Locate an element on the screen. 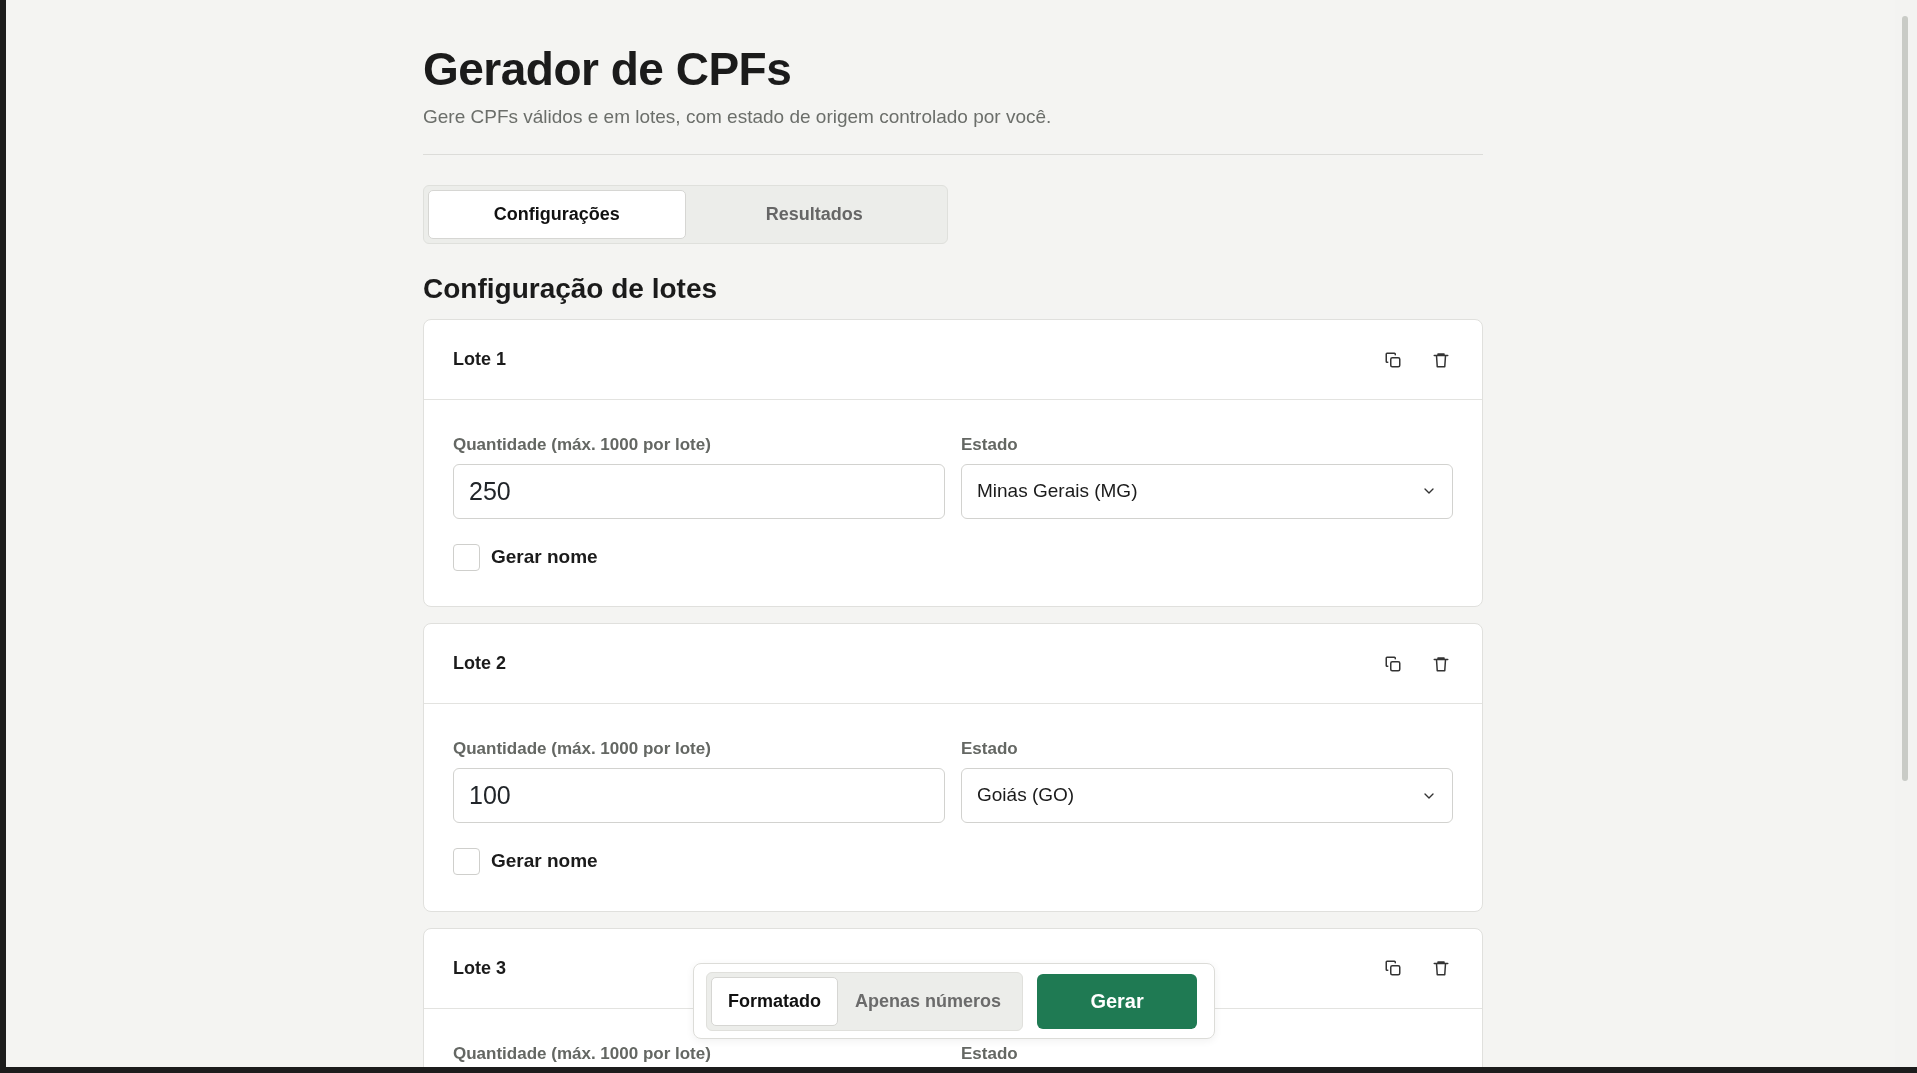 The width and height of the screenshot is (1917, 1073). toggle-option: Formatado is located at coordinates (774, 1001).